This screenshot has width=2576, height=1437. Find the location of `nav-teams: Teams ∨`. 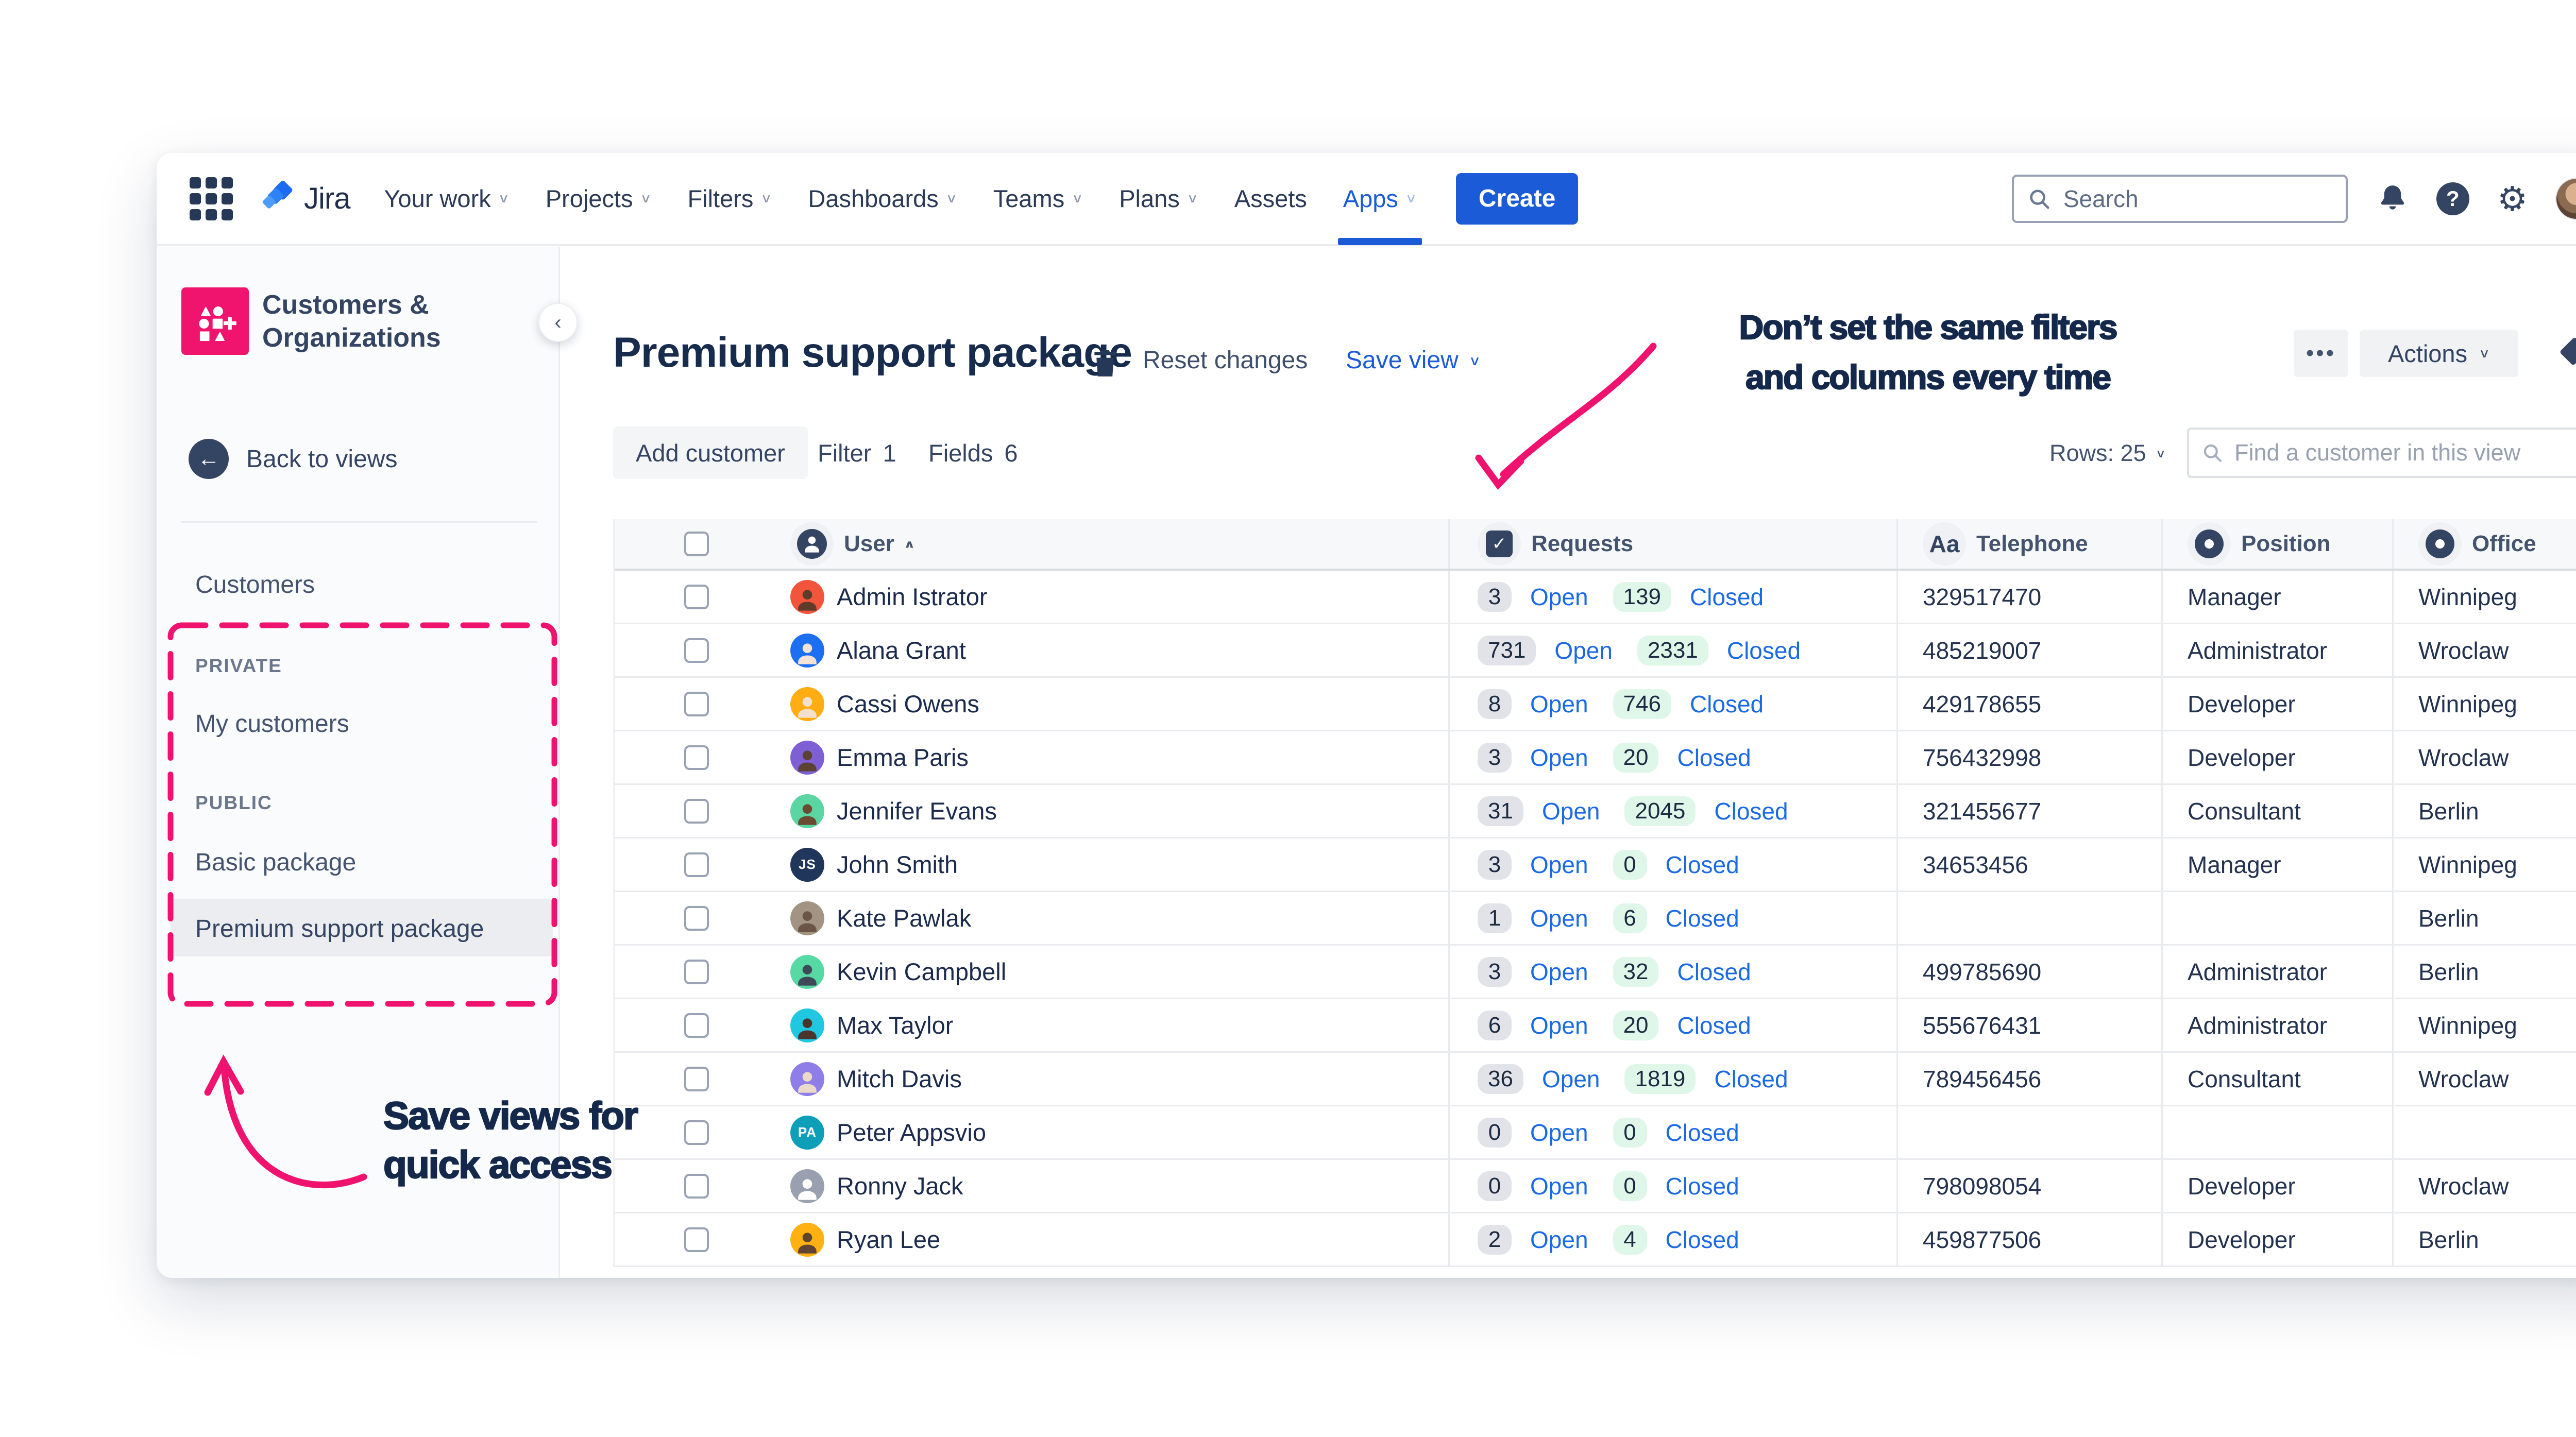

nav-teams: Teams ∨ is located at coordinates (1038, 199).